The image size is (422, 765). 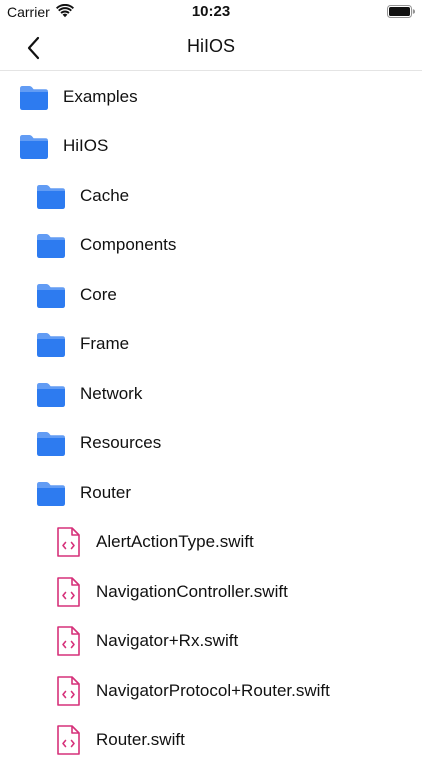 I want to click on folder-name: HiIOS, so click(x=85, y=146).